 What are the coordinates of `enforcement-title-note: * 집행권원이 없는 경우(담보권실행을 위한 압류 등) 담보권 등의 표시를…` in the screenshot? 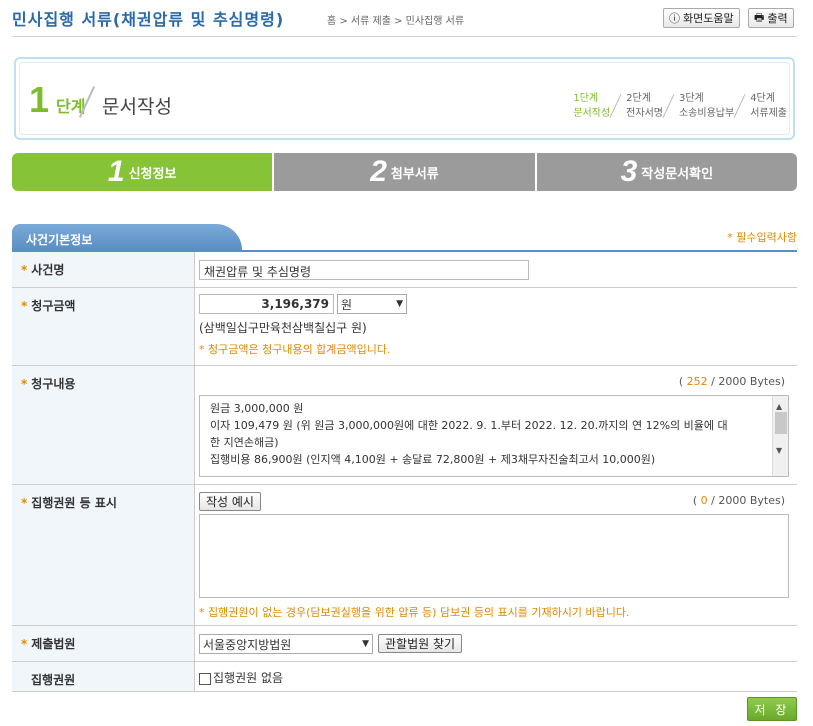 It's located at (414, 612).